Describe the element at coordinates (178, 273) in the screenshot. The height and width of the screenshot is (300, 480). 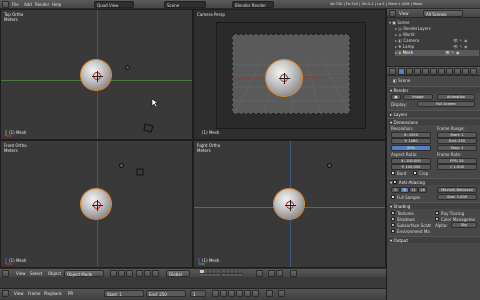
I see `orientation-selector: Global` at that location.